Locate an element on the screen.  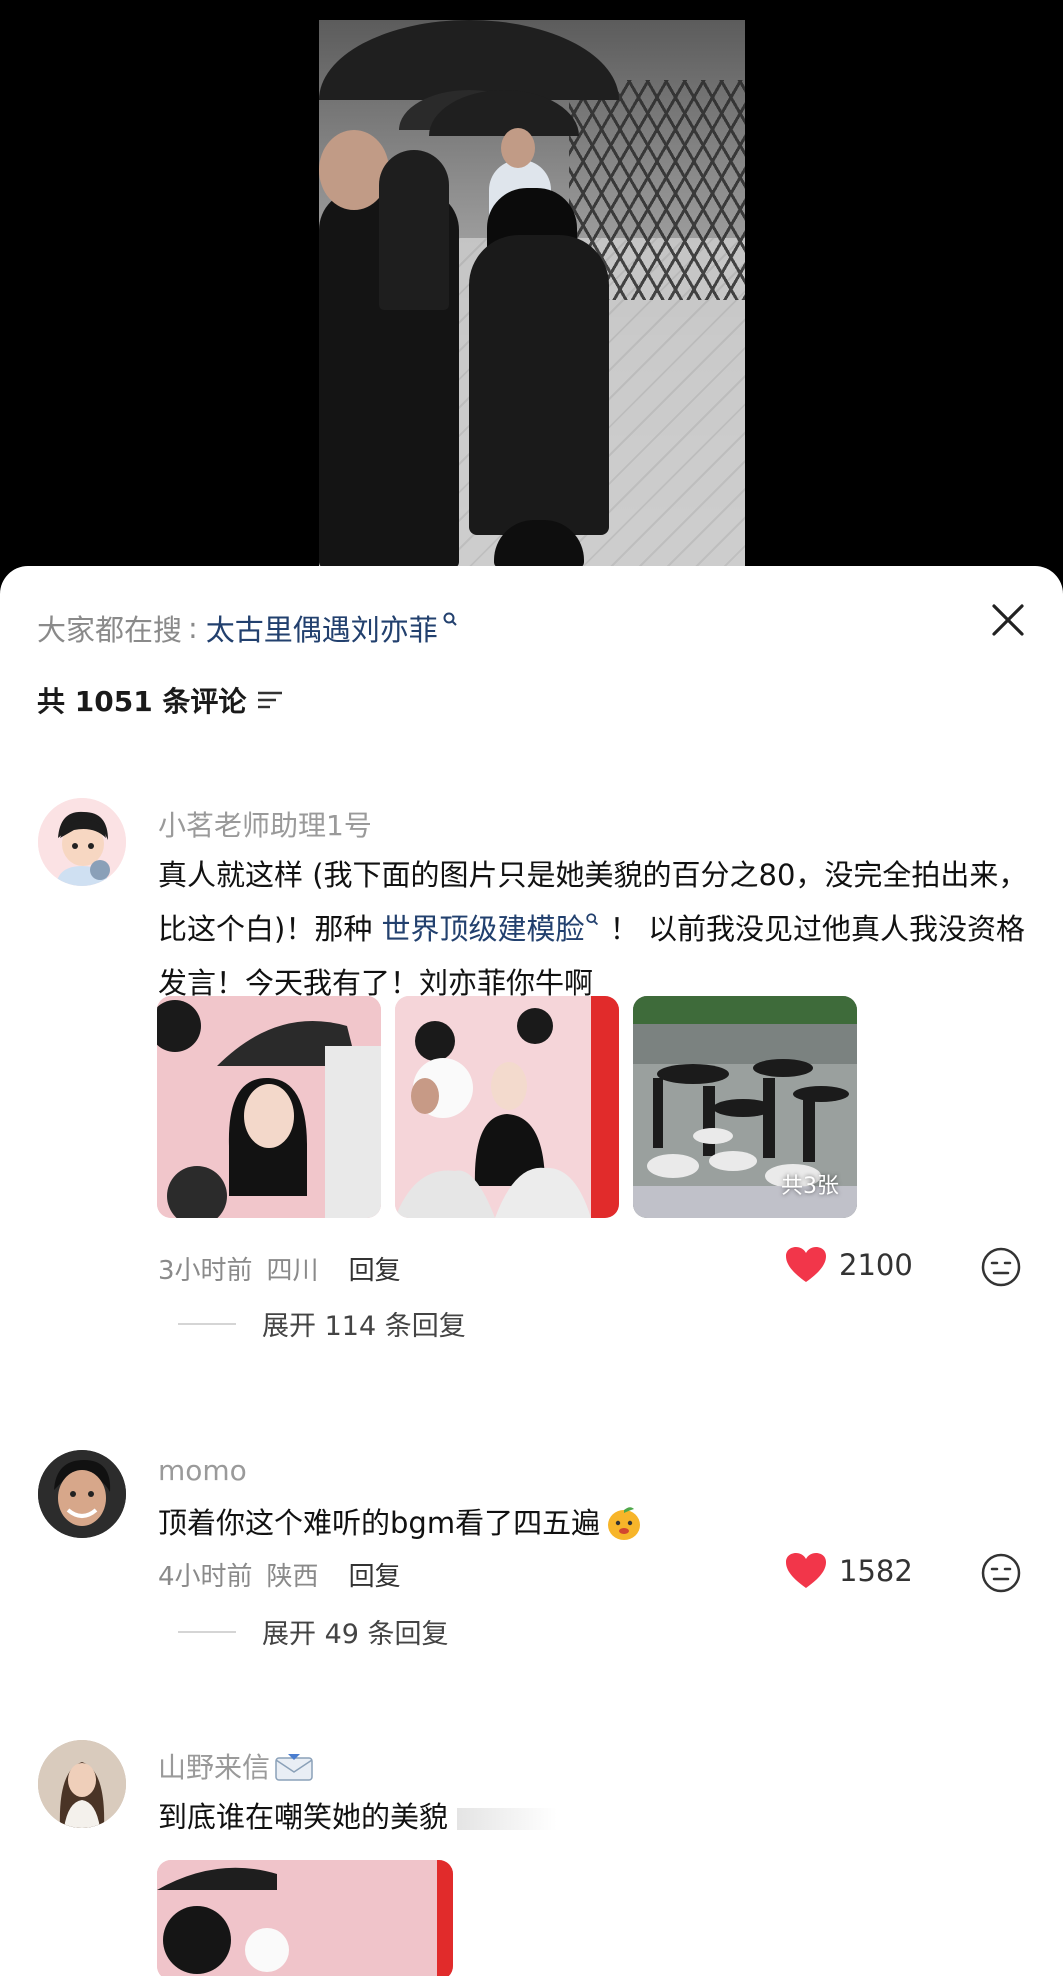
umbrella is located at coordinates (469, 60).